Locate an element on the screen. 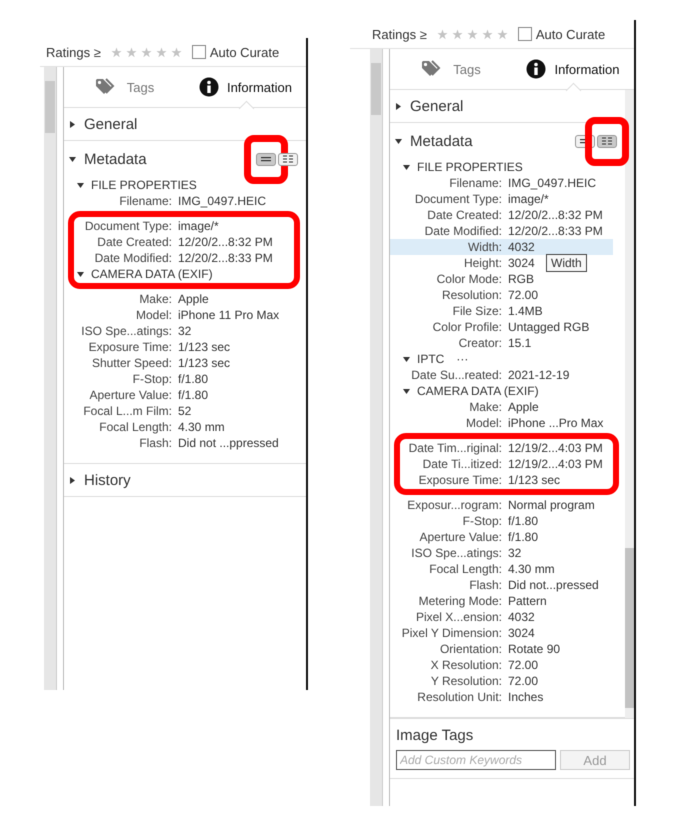 The image size is (697, 826). metadata-row: Flash: Did not ...ppressed is located at coordinates (171, 443).